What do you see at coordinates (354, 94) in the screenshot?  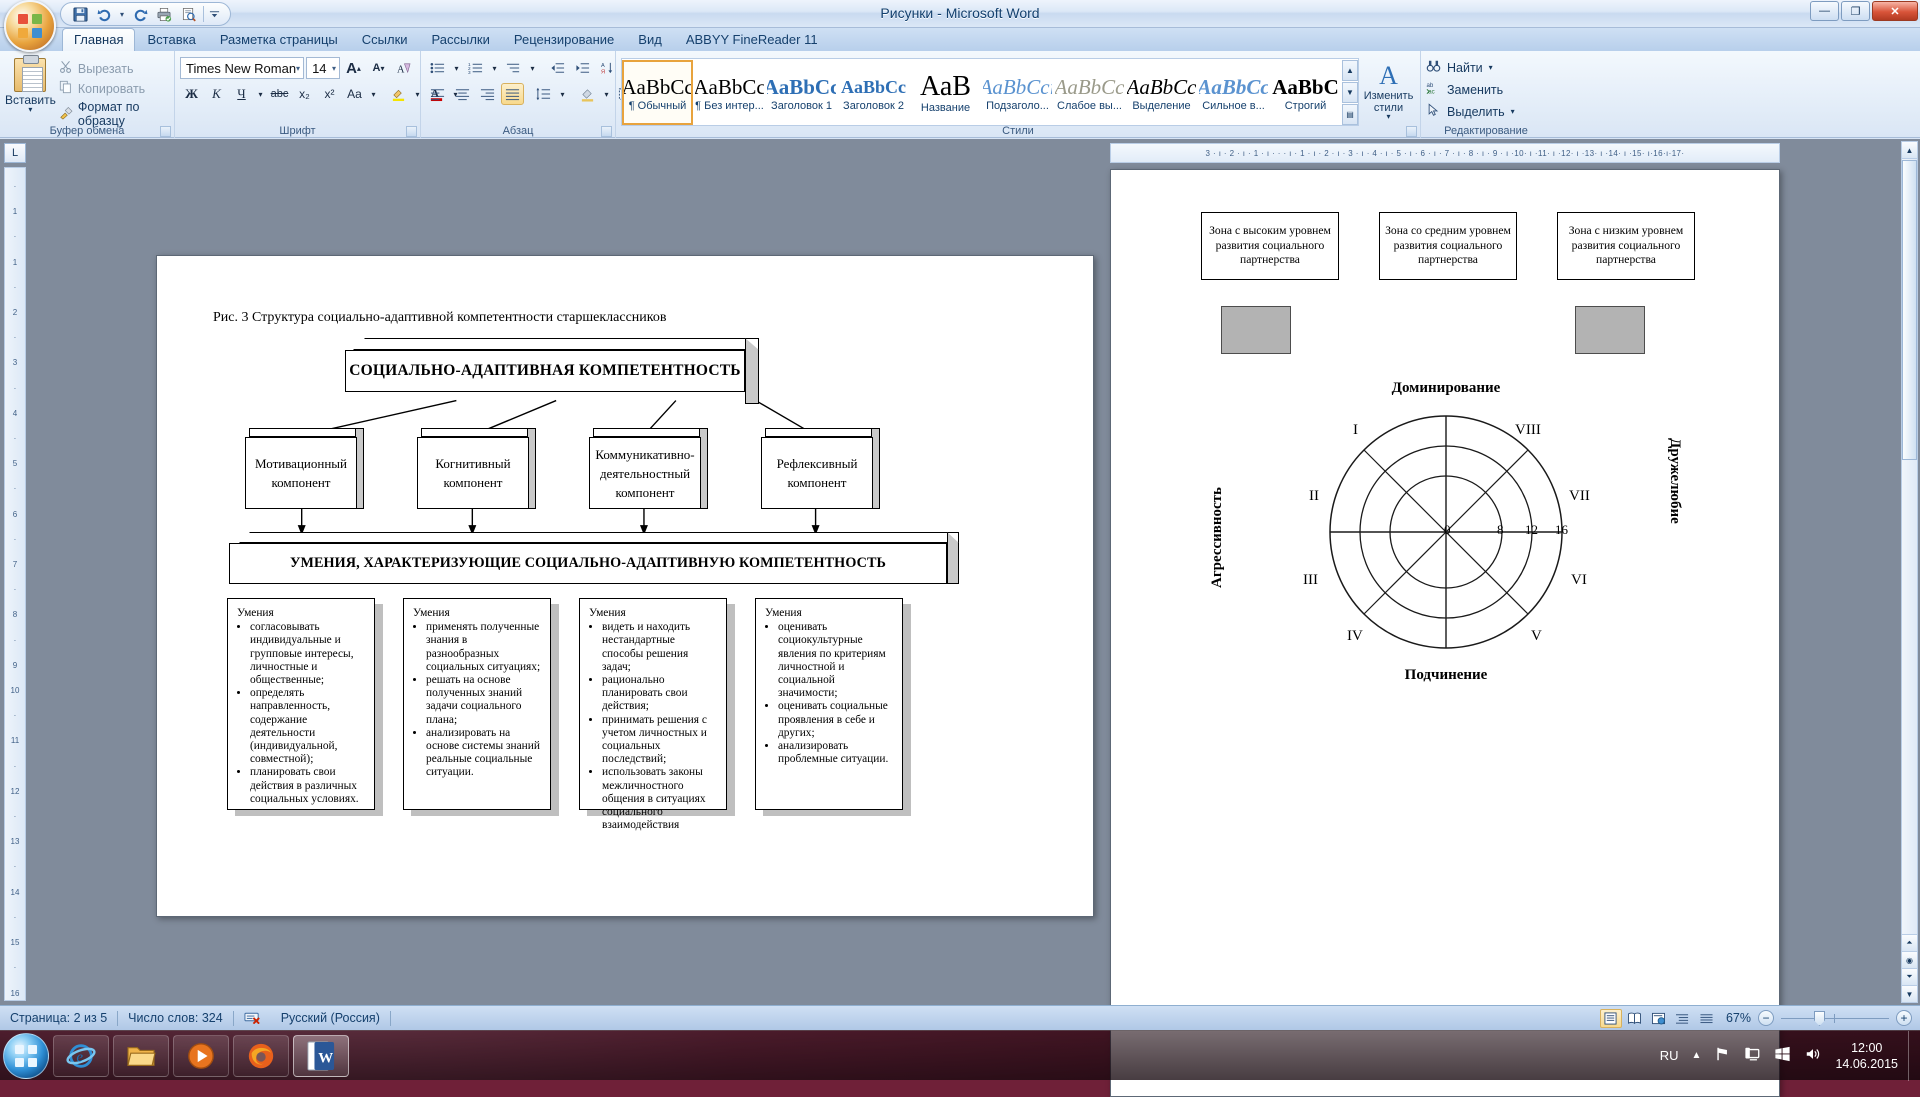 I see `change-case-button: Aa` at bounding box center [354, 94].